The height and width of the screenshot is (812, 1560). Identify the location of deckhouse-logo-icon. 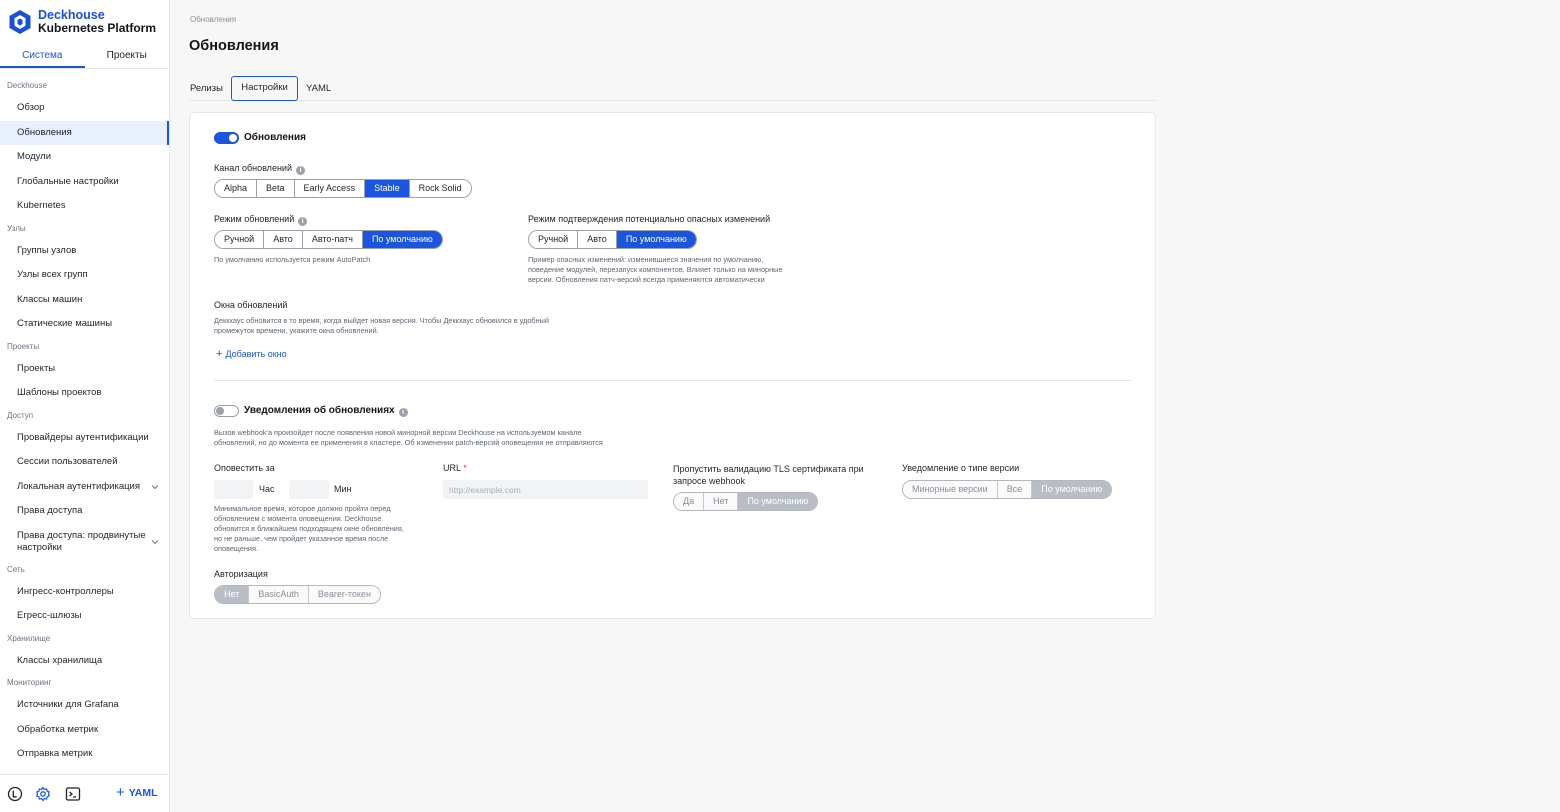
(20, 22).